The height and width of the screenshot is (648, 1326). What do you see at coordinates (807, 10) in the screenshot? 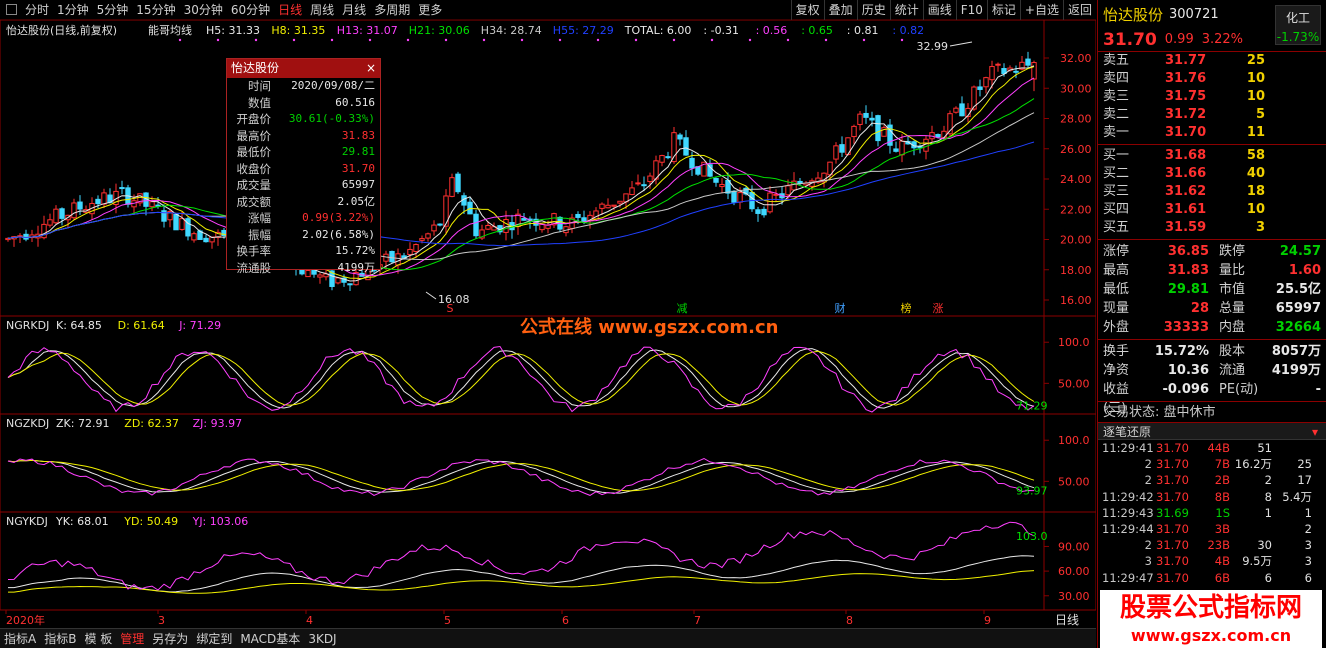
I see `toolbar-button: 复权` at bounding box center [807, 10].